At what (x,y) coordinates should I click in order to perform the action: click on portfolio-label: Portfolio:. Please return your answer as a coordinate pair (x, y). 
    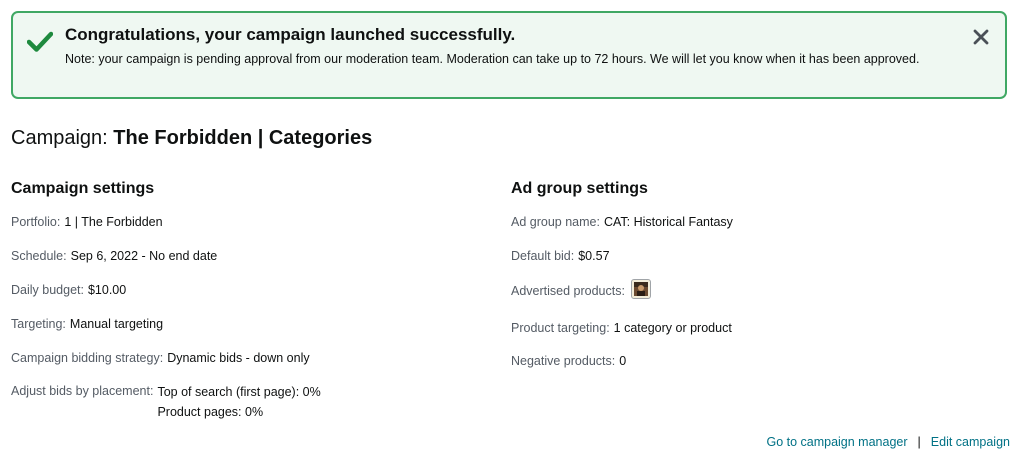
    Looking at the image, I should click on (36, 222).